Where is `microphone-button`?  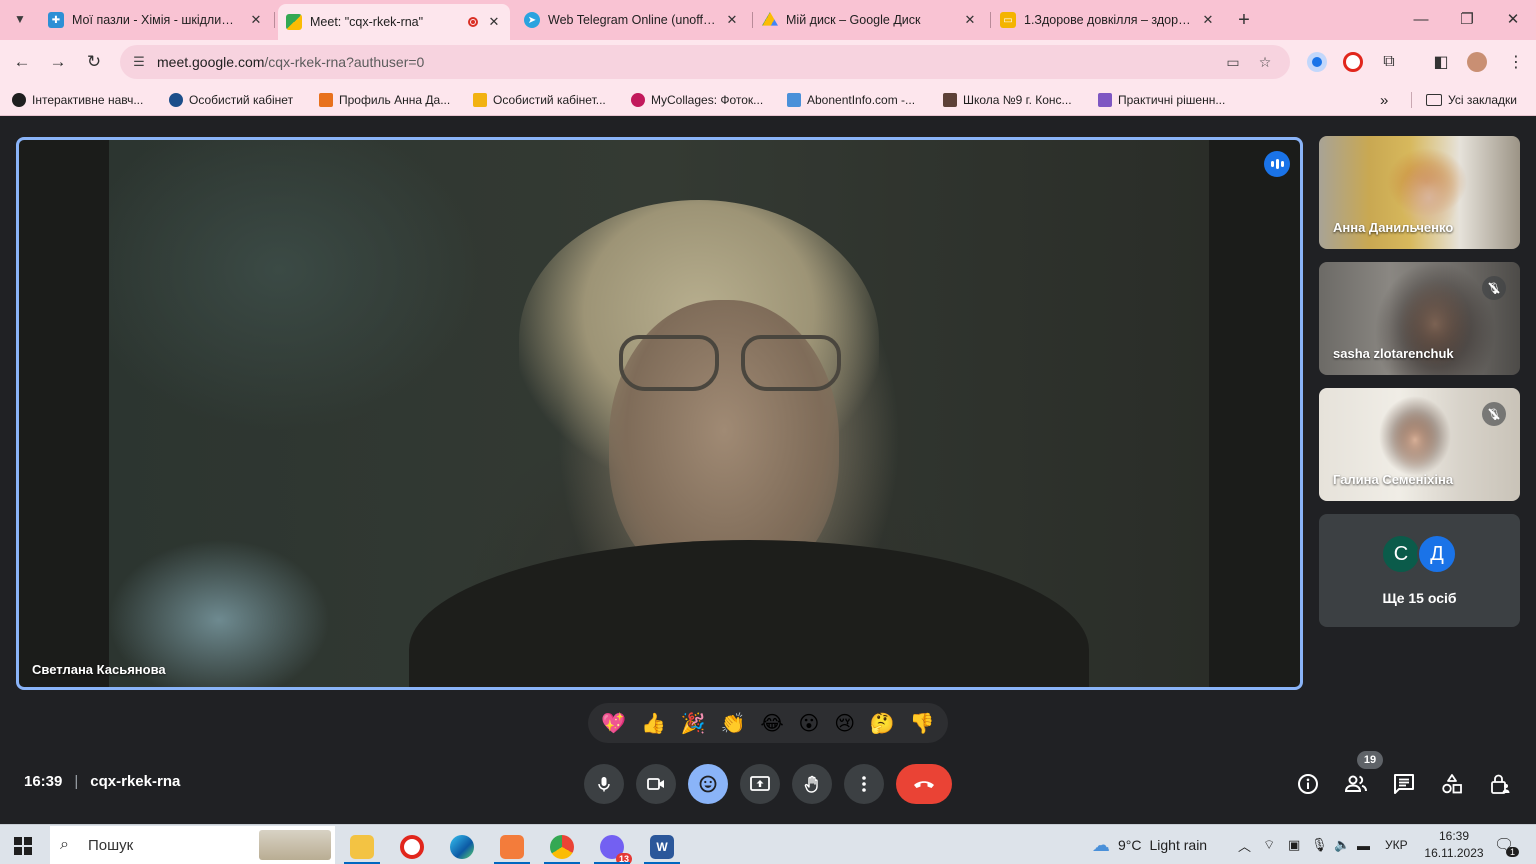
microphone-button is located at coordinates (604, 784).